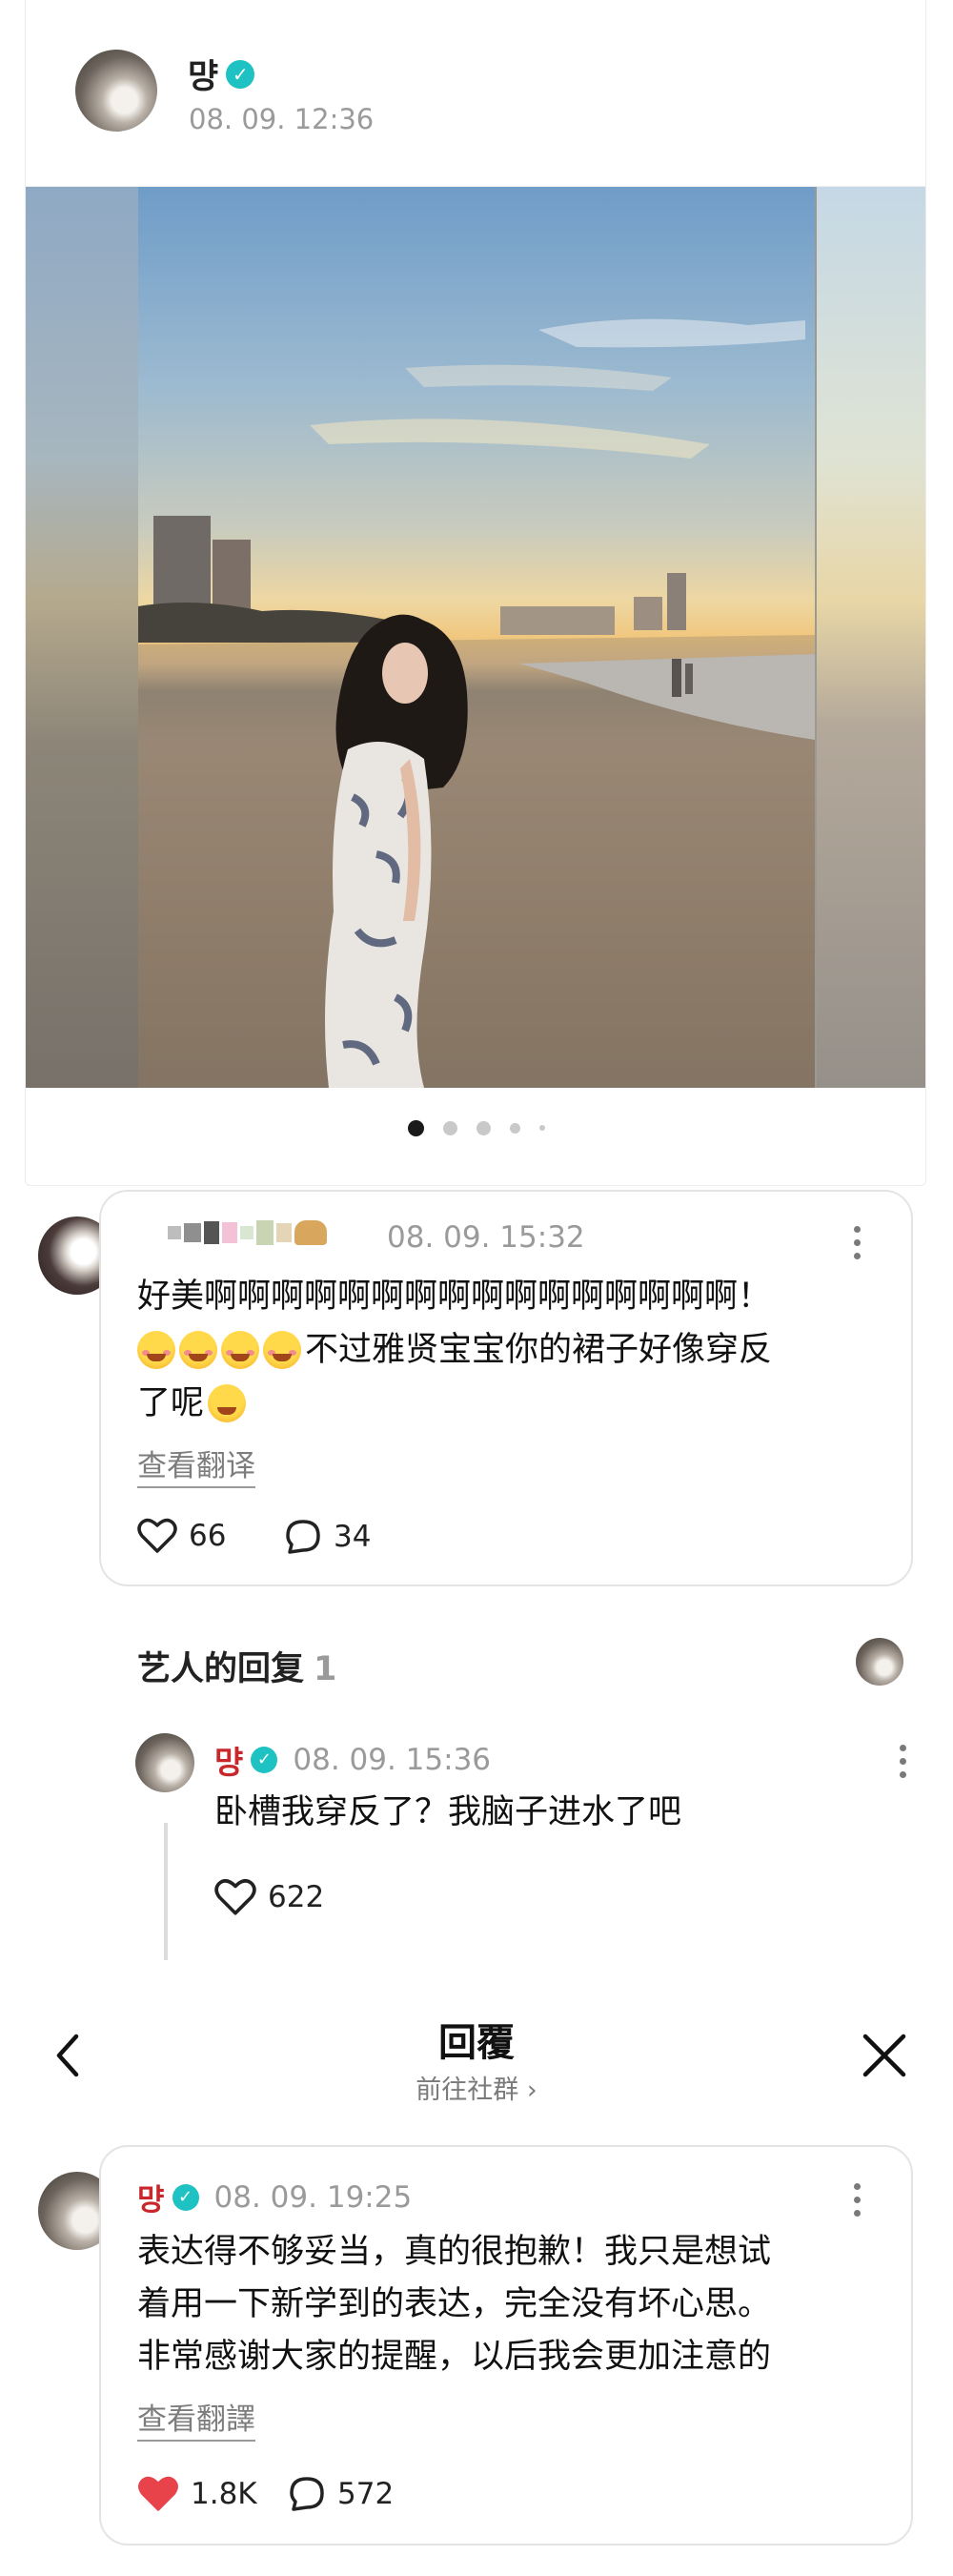 This screenshot has width=953, height=2576. I want to click on comment-text-line3-row: 了呢, so click(193, 1403).